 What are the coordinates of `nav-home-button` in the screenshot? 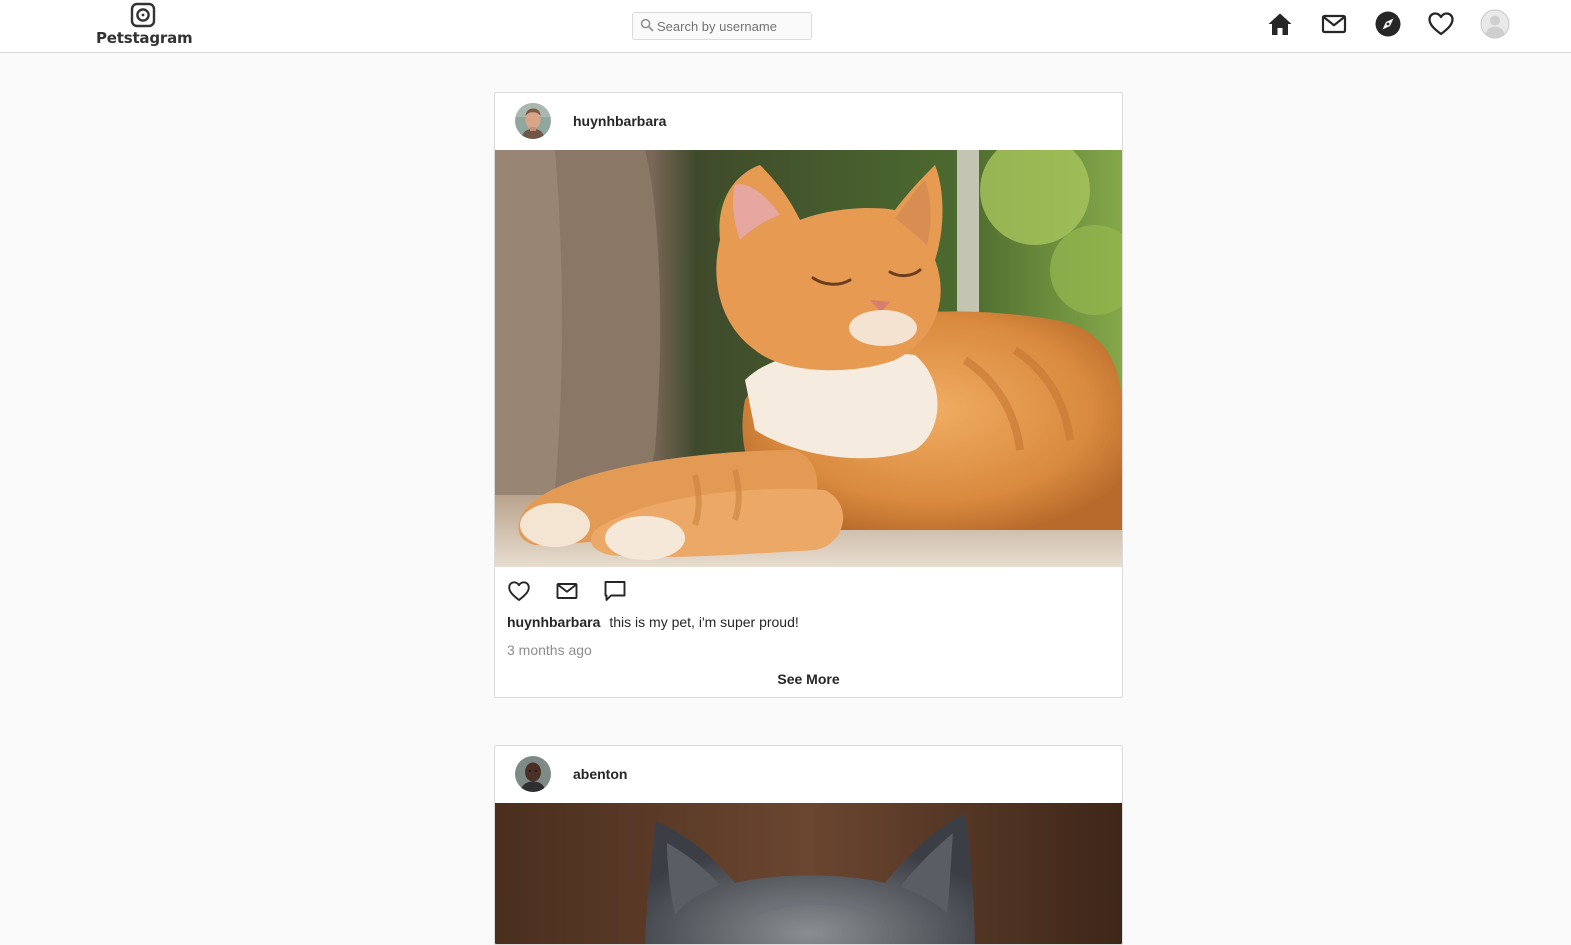 It's located at (1280, 24).